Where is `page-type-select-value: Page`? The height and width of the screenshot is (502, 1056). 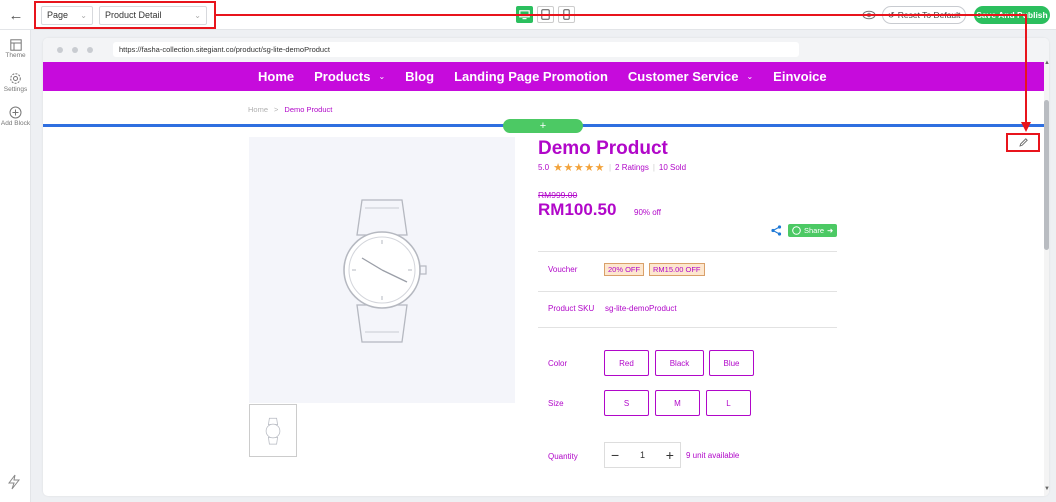 page-type-select-value: Page is located at coordinates (58, 15).